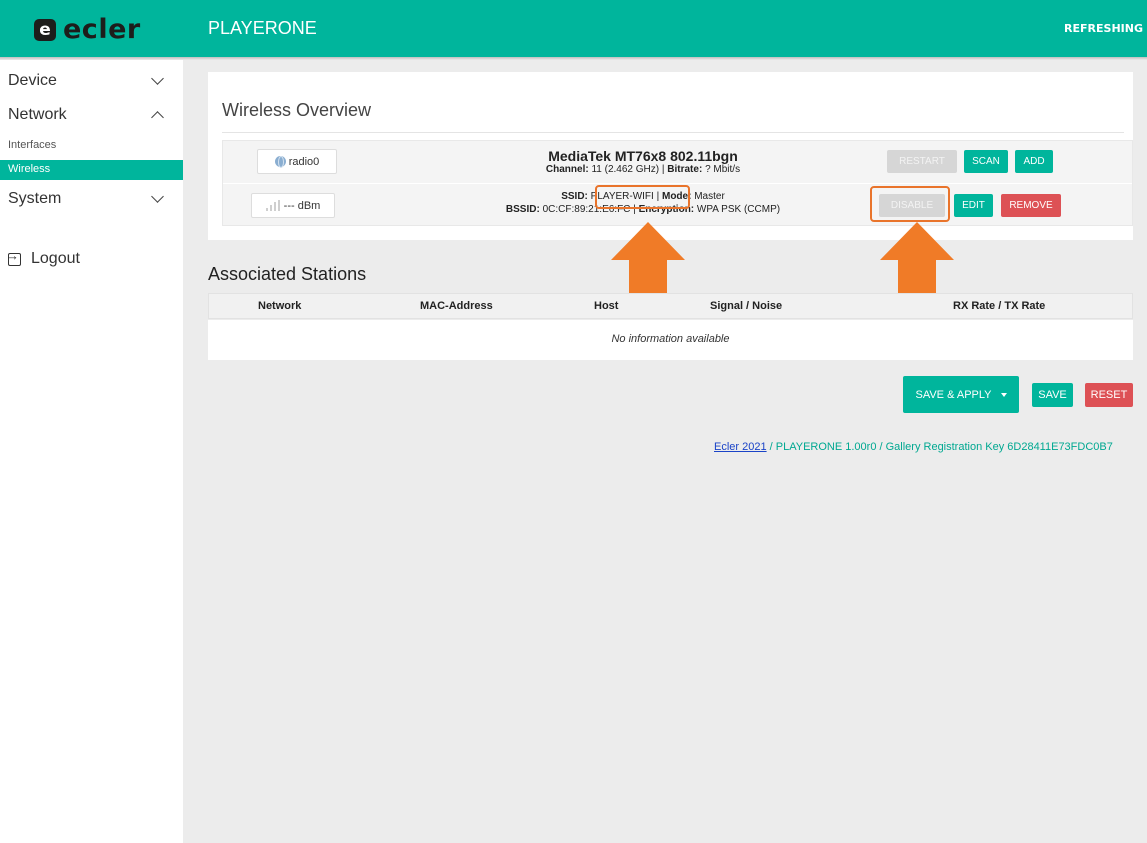  What do you see at coordinates (456, 306) in the screenshot?
I see `column-header: MAC-Address` at bounding box center [456, 306].